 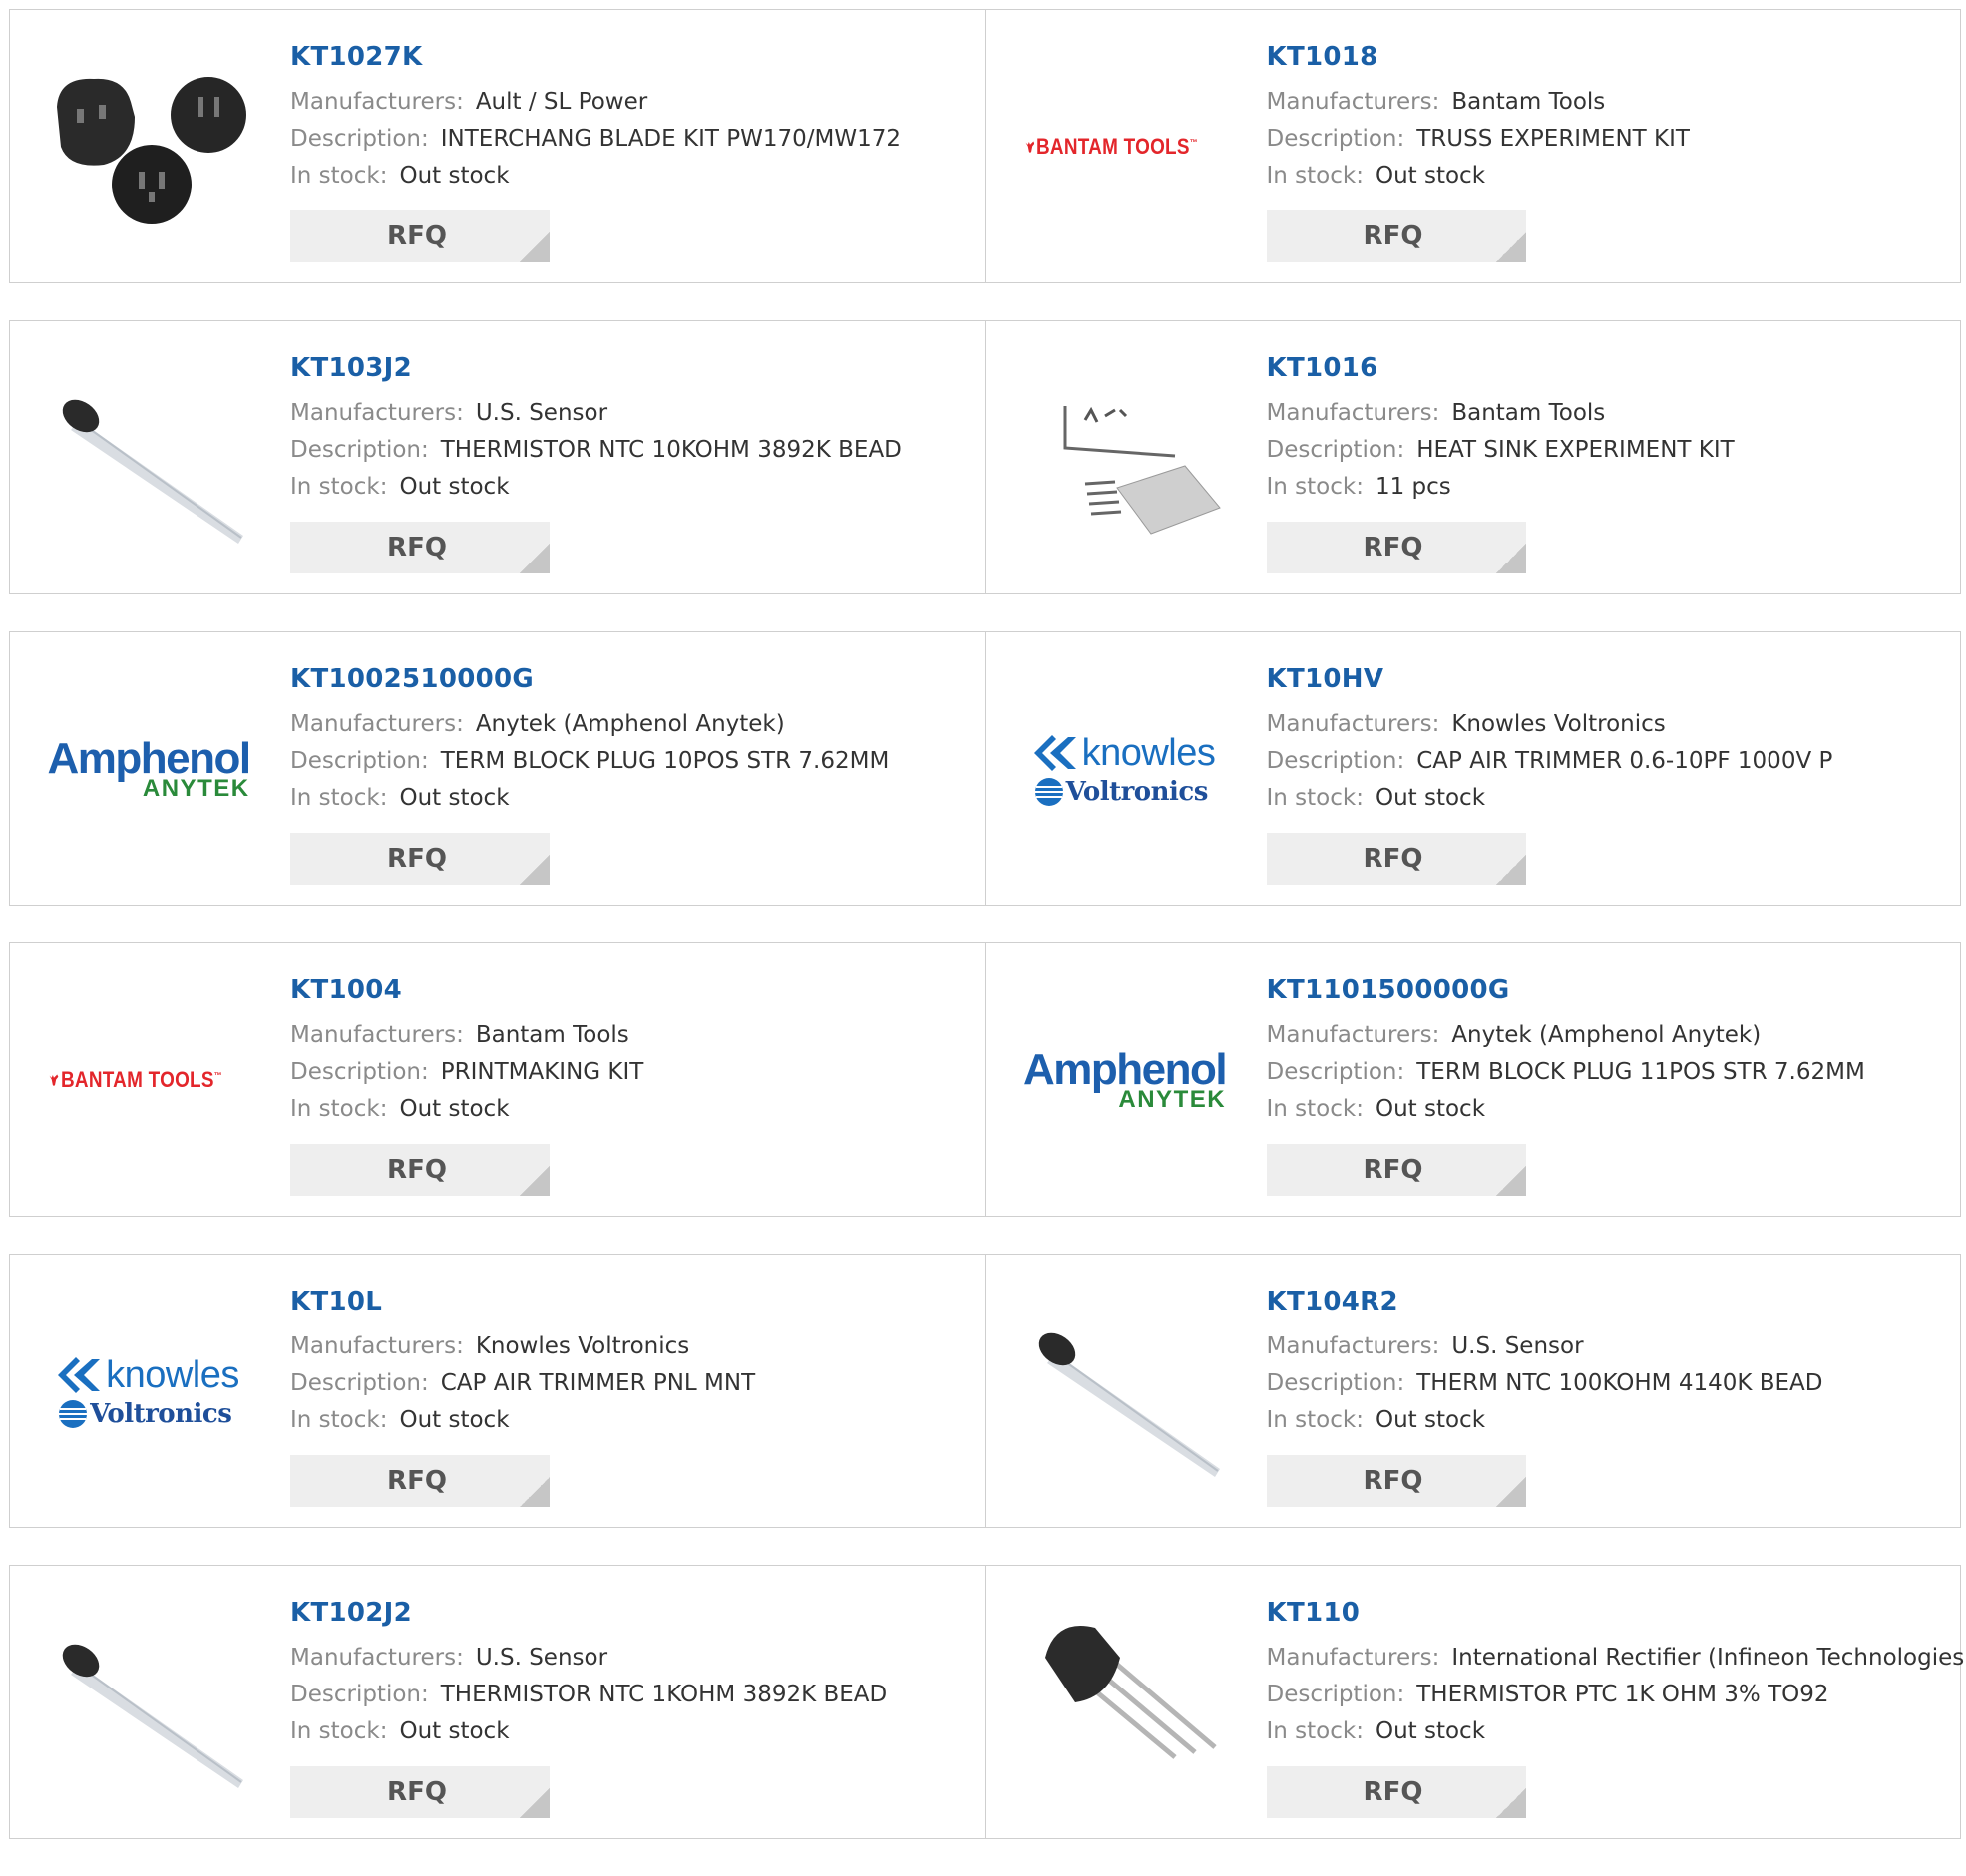 What do you see at coordinates (1604, 990) in the screenshot?
I see `part-number-link: KT1101500000G` at bounding box center [1604, 990].